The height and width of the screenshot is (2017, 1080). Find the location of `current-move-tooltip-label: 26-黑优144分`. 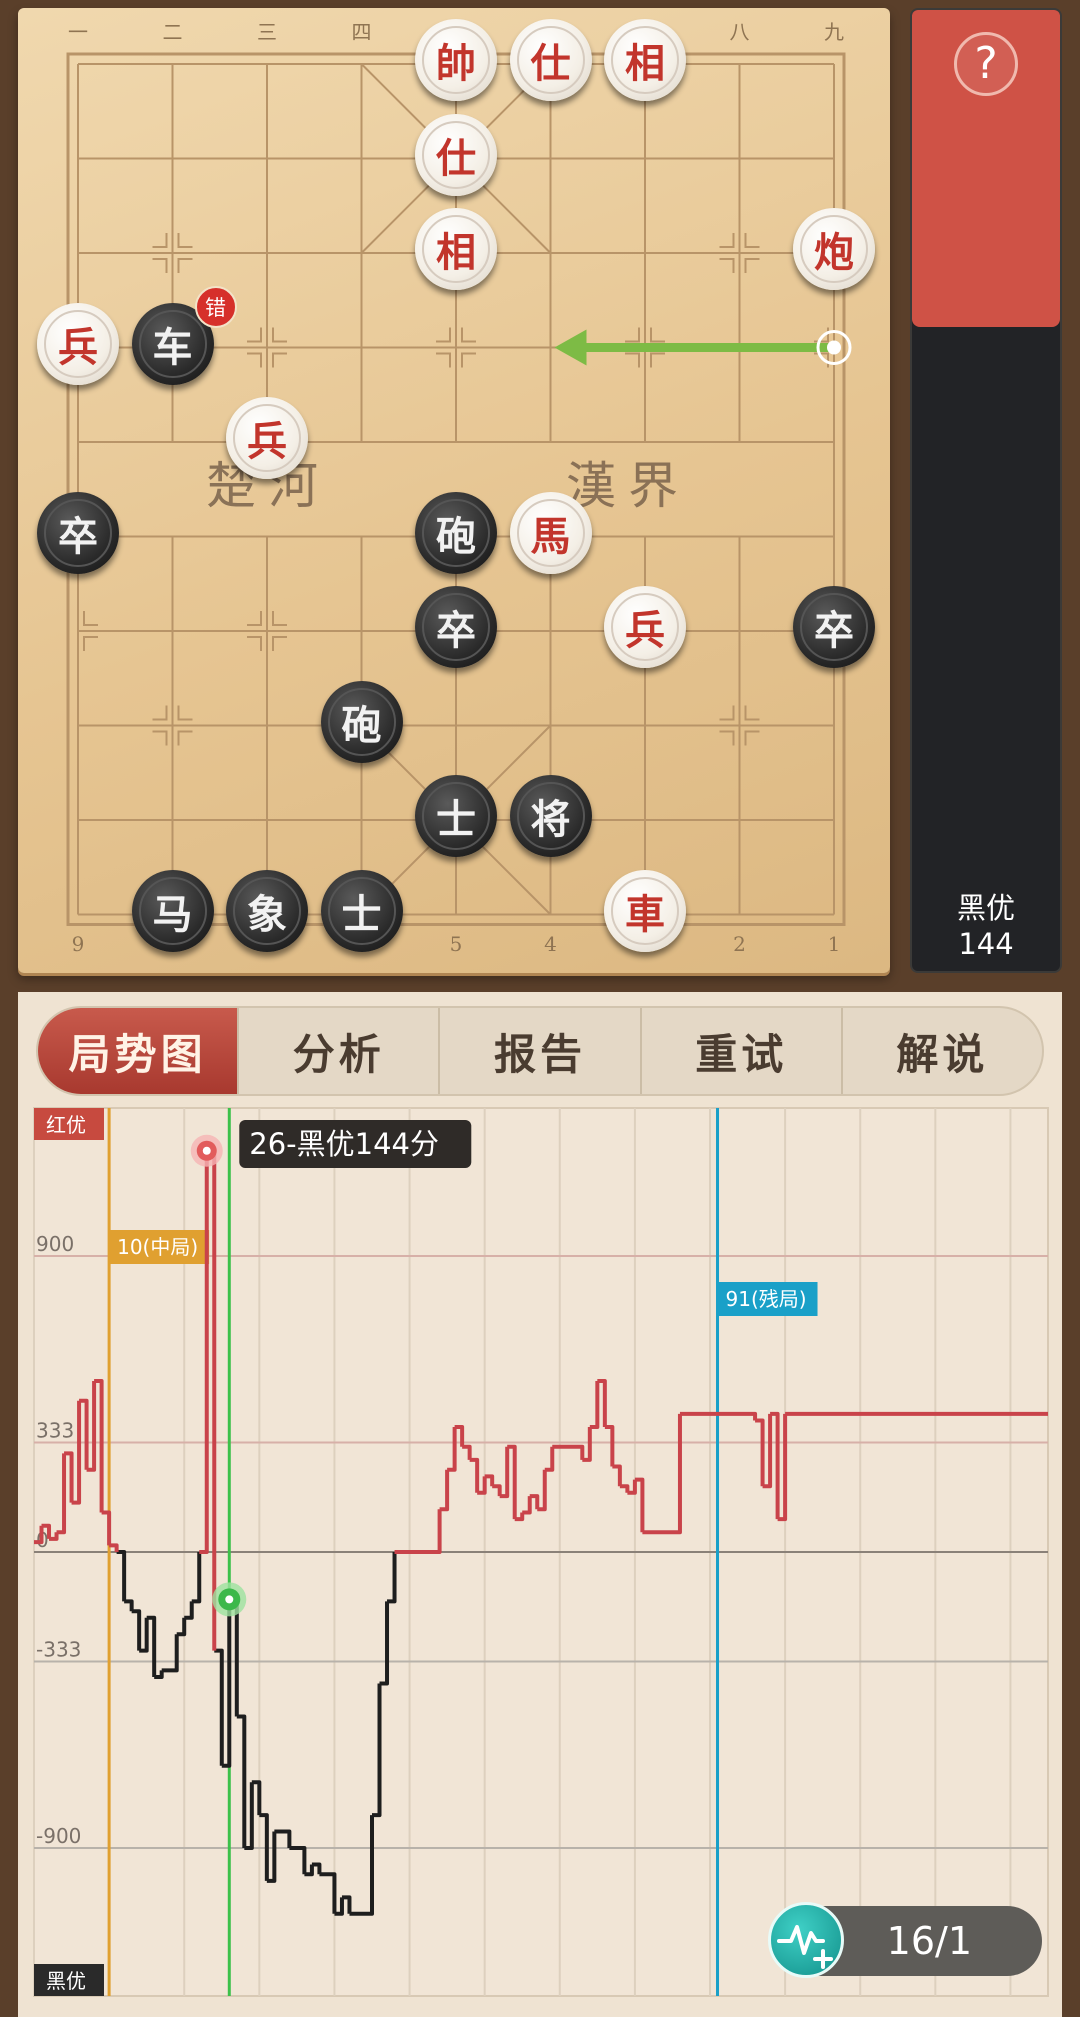

current-move-tooltip-label: 26-黑优144分 is located at coordinates (344, 1144).